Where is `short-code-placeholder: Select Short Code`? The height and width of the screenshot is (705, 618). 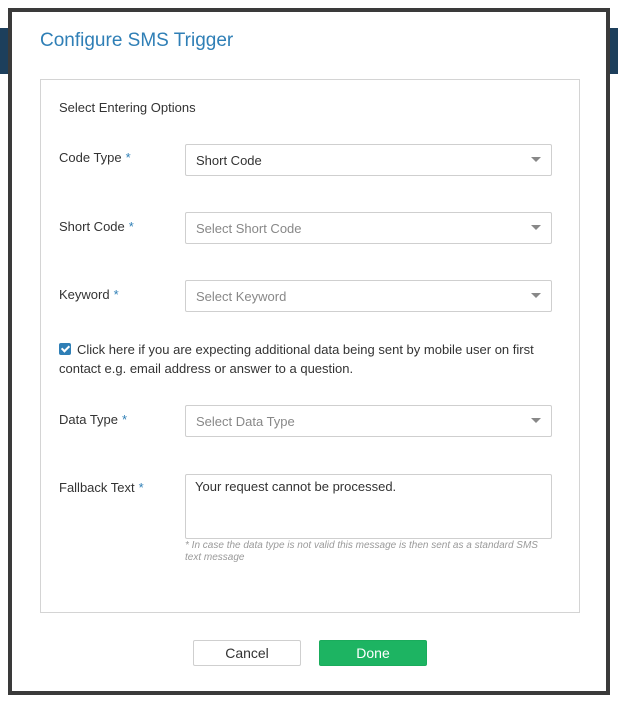 short-code-placeholder: Select Short Code is located at coordinates (249, 228).